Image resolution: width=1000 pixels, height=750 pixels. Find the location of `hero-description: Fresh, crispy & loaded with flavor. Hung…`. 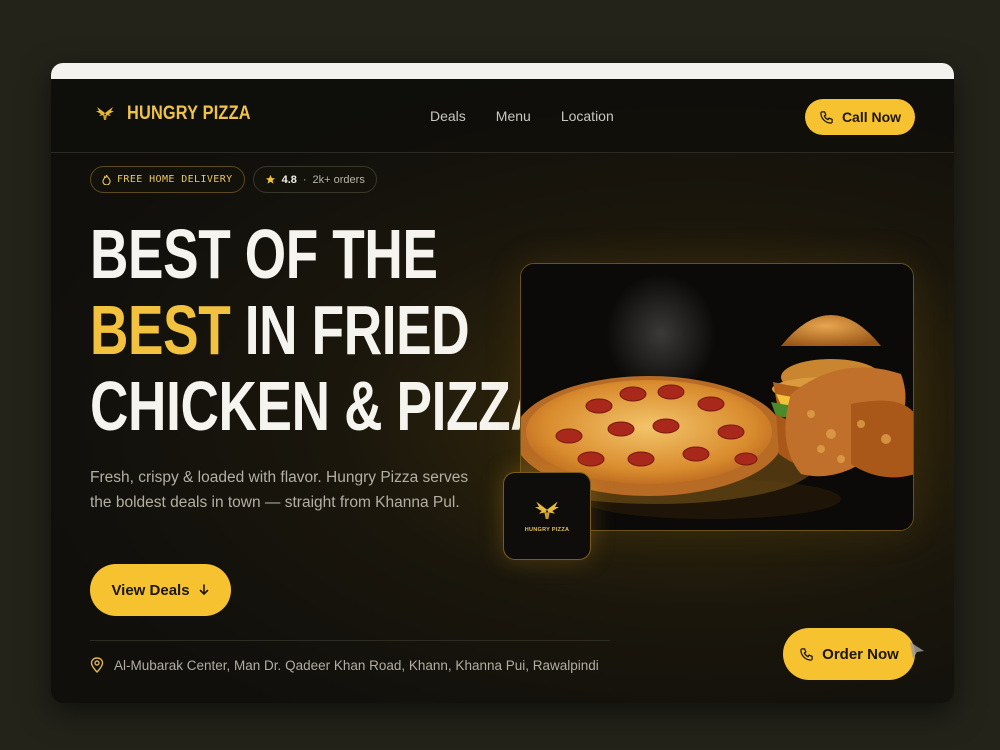

hero-description: Fresh, crispy & loaded with flavor. Hung… is located at coordinates (279, 490).